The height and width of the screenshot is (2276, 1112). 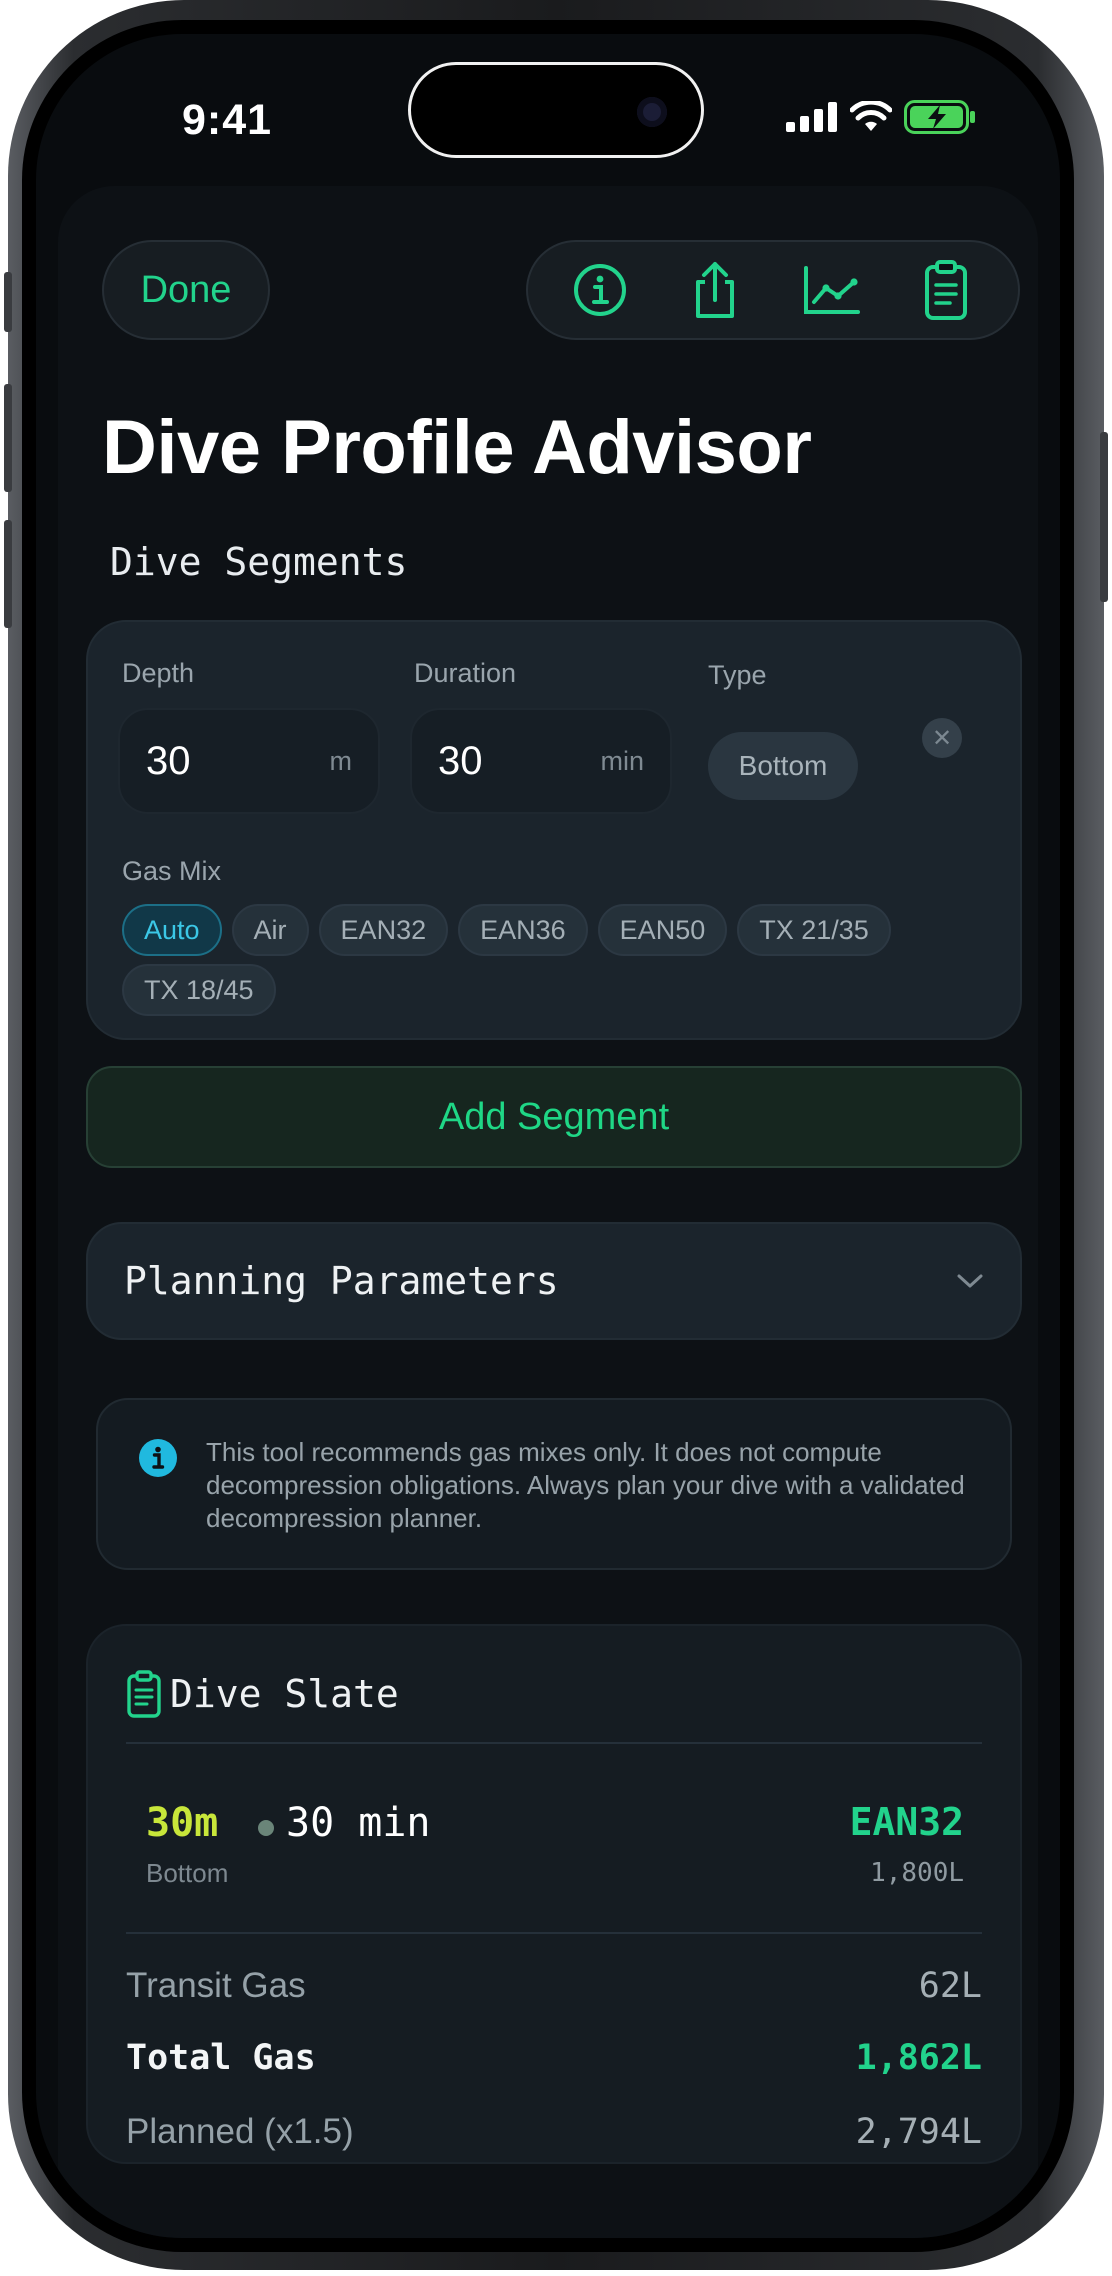 What do you see at coordinates (918, 2058) in the screenshot?
I see `total-gas-value: 1,862L` at bounding box center [918, 2058].